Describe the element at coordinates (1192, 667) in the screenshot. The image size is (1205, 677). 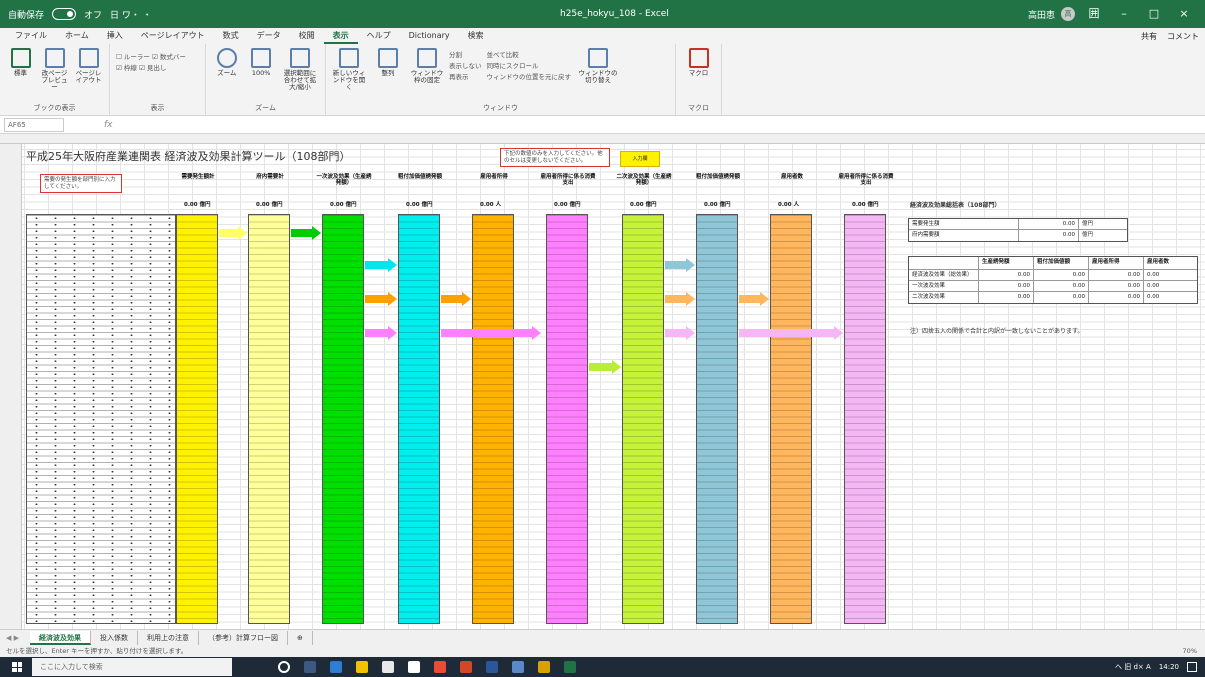
I see `notification-icon` at that location.